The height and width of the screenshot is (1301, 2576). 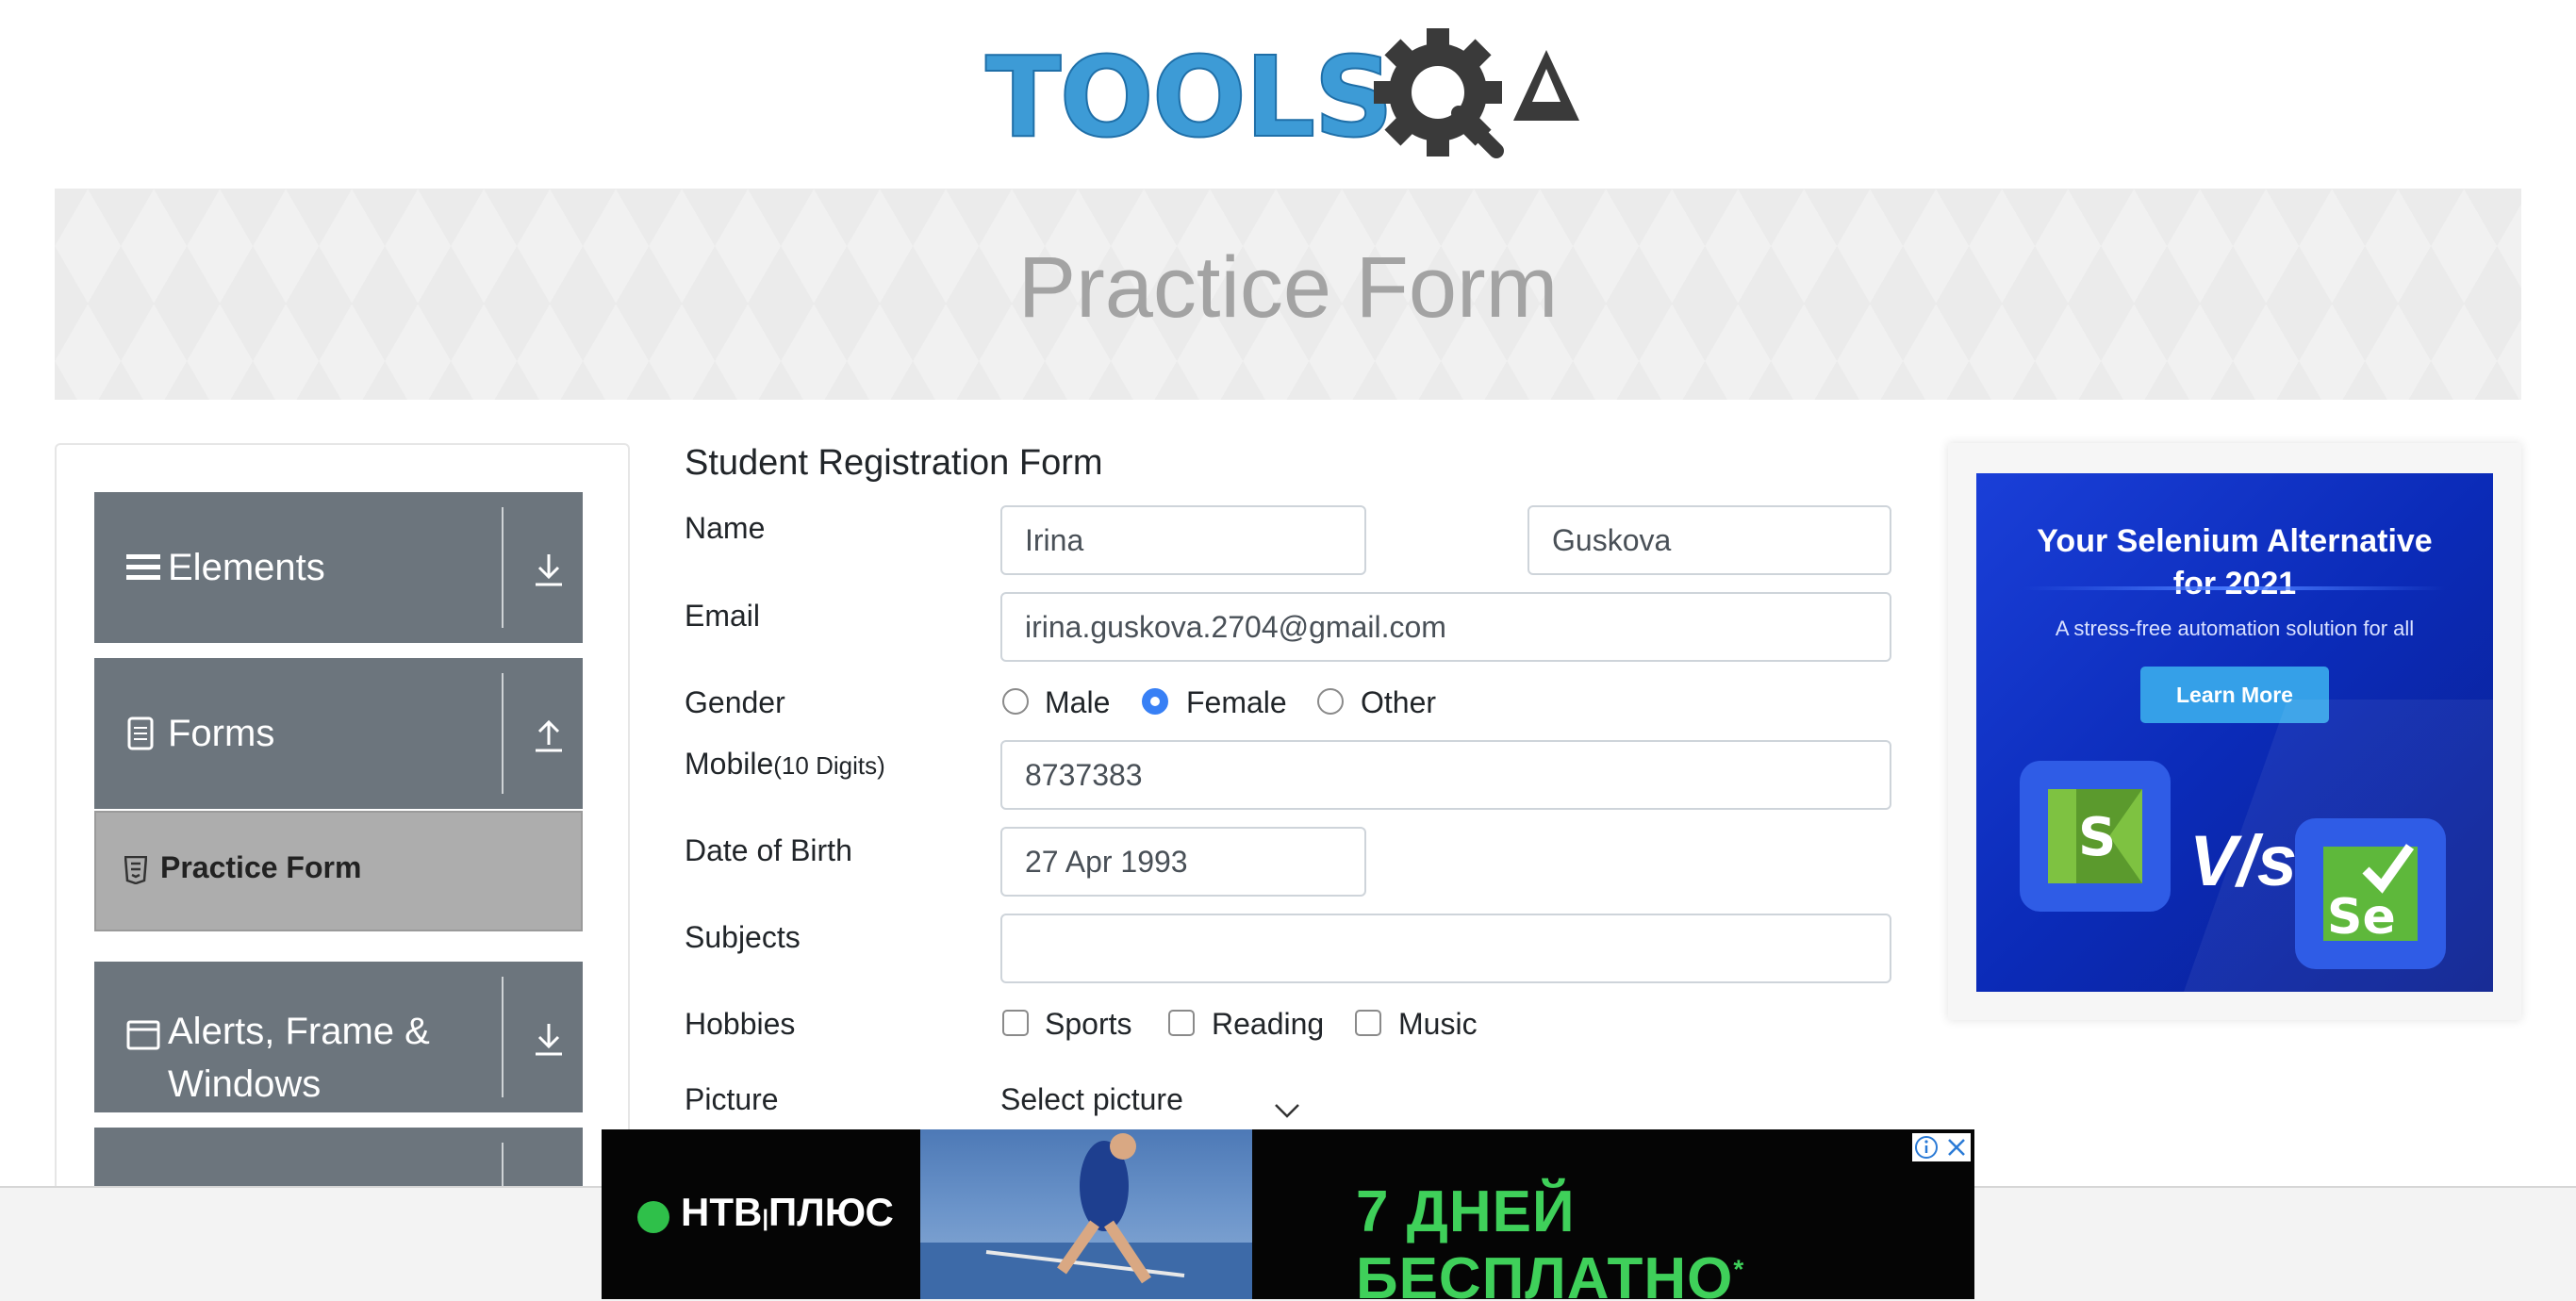 I want to click on gender-other-label: Other, so click(x=1398, y=703).